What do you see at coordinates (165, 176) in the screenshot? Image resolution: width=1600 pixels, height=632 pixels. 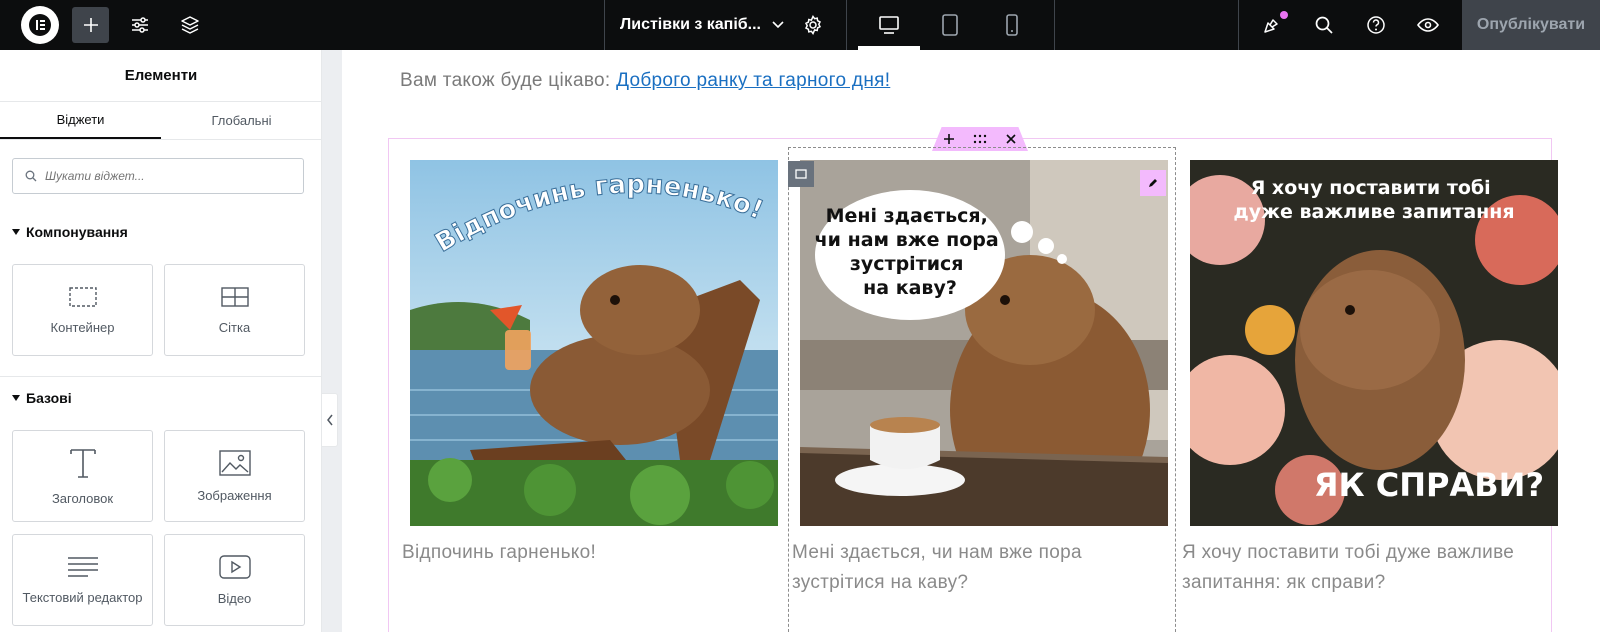 I see `widget-search-input` at bounding box center [165, 176].